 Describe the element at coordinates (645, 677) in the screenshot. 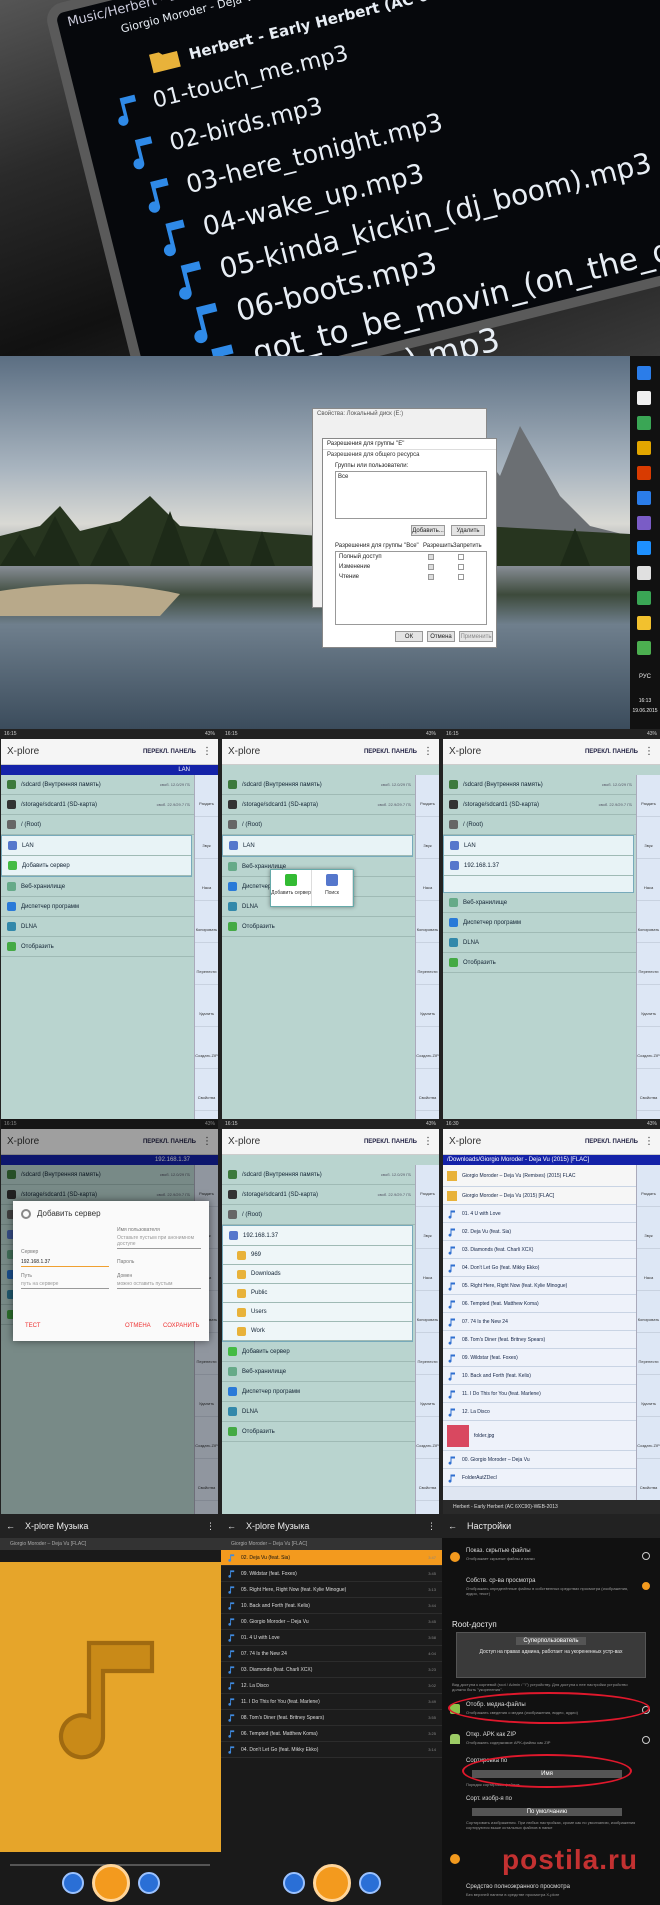

I see `tray-lang: РУС` at that location.